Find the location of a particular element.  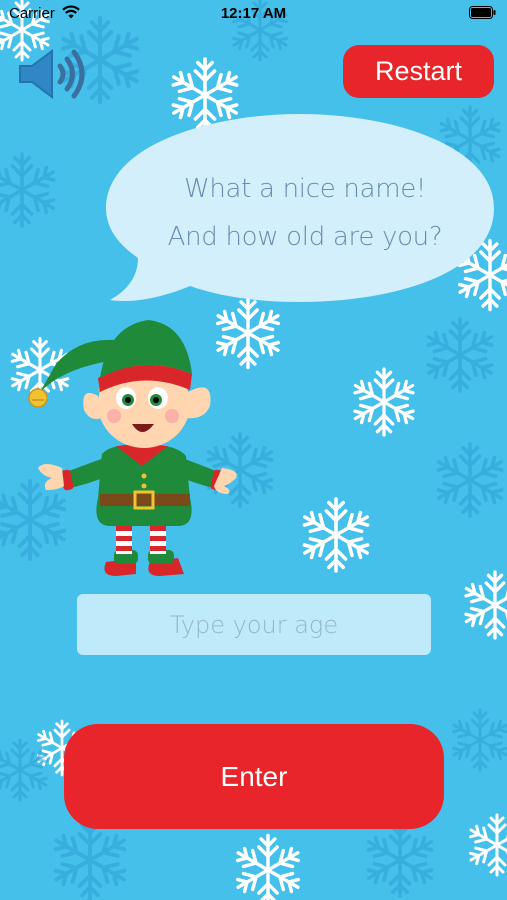

elf-character-image is located at coordinates (132, 448).